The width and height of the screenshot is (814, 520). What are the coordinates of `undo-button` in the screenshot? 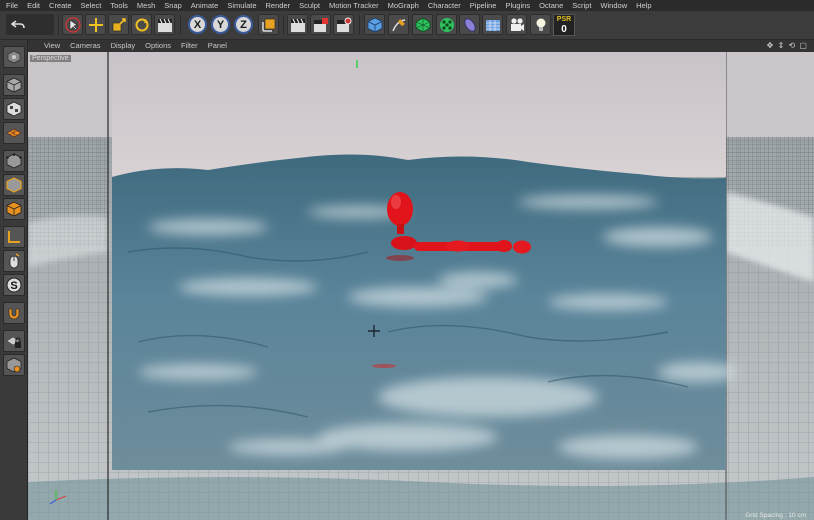 It's located at (30, 24).